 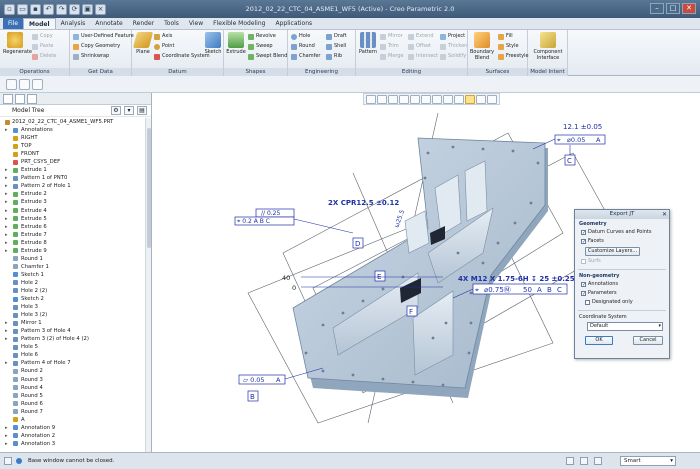 I want to click on tree-item: A, so click(x=75, y=420).